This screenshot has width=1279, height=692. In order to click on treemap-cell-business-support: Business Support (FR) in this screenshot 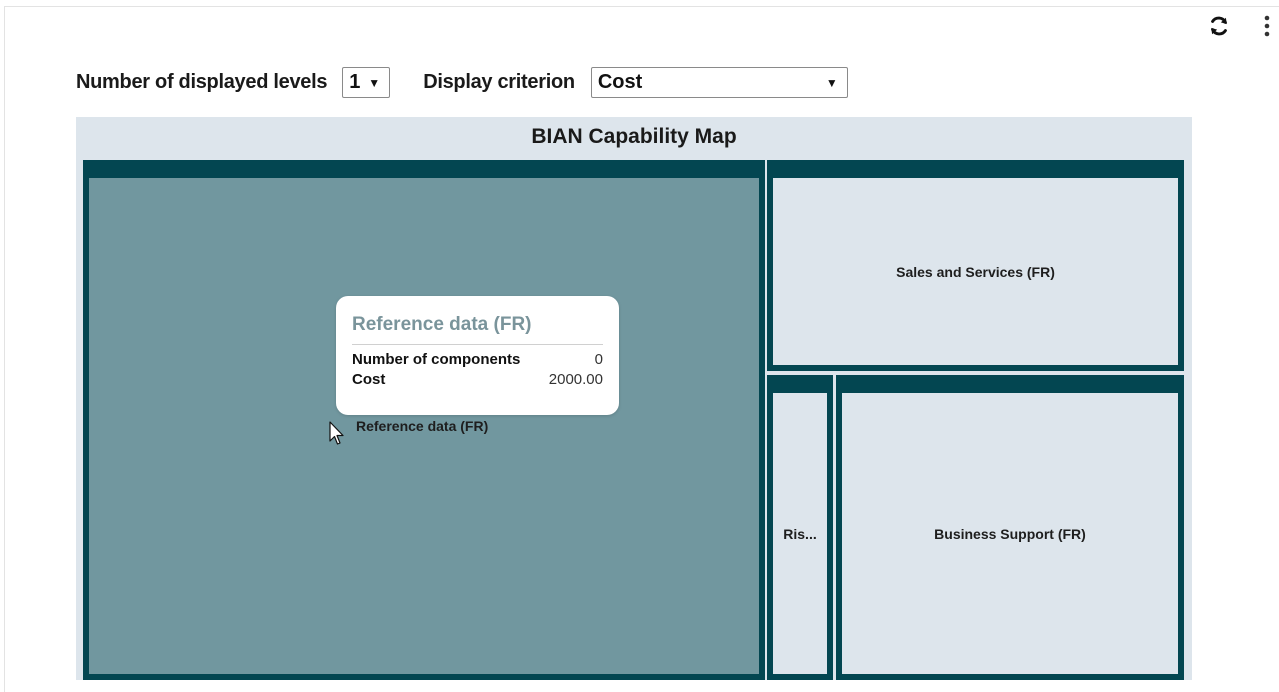, I will do `click(1010, 527)`.